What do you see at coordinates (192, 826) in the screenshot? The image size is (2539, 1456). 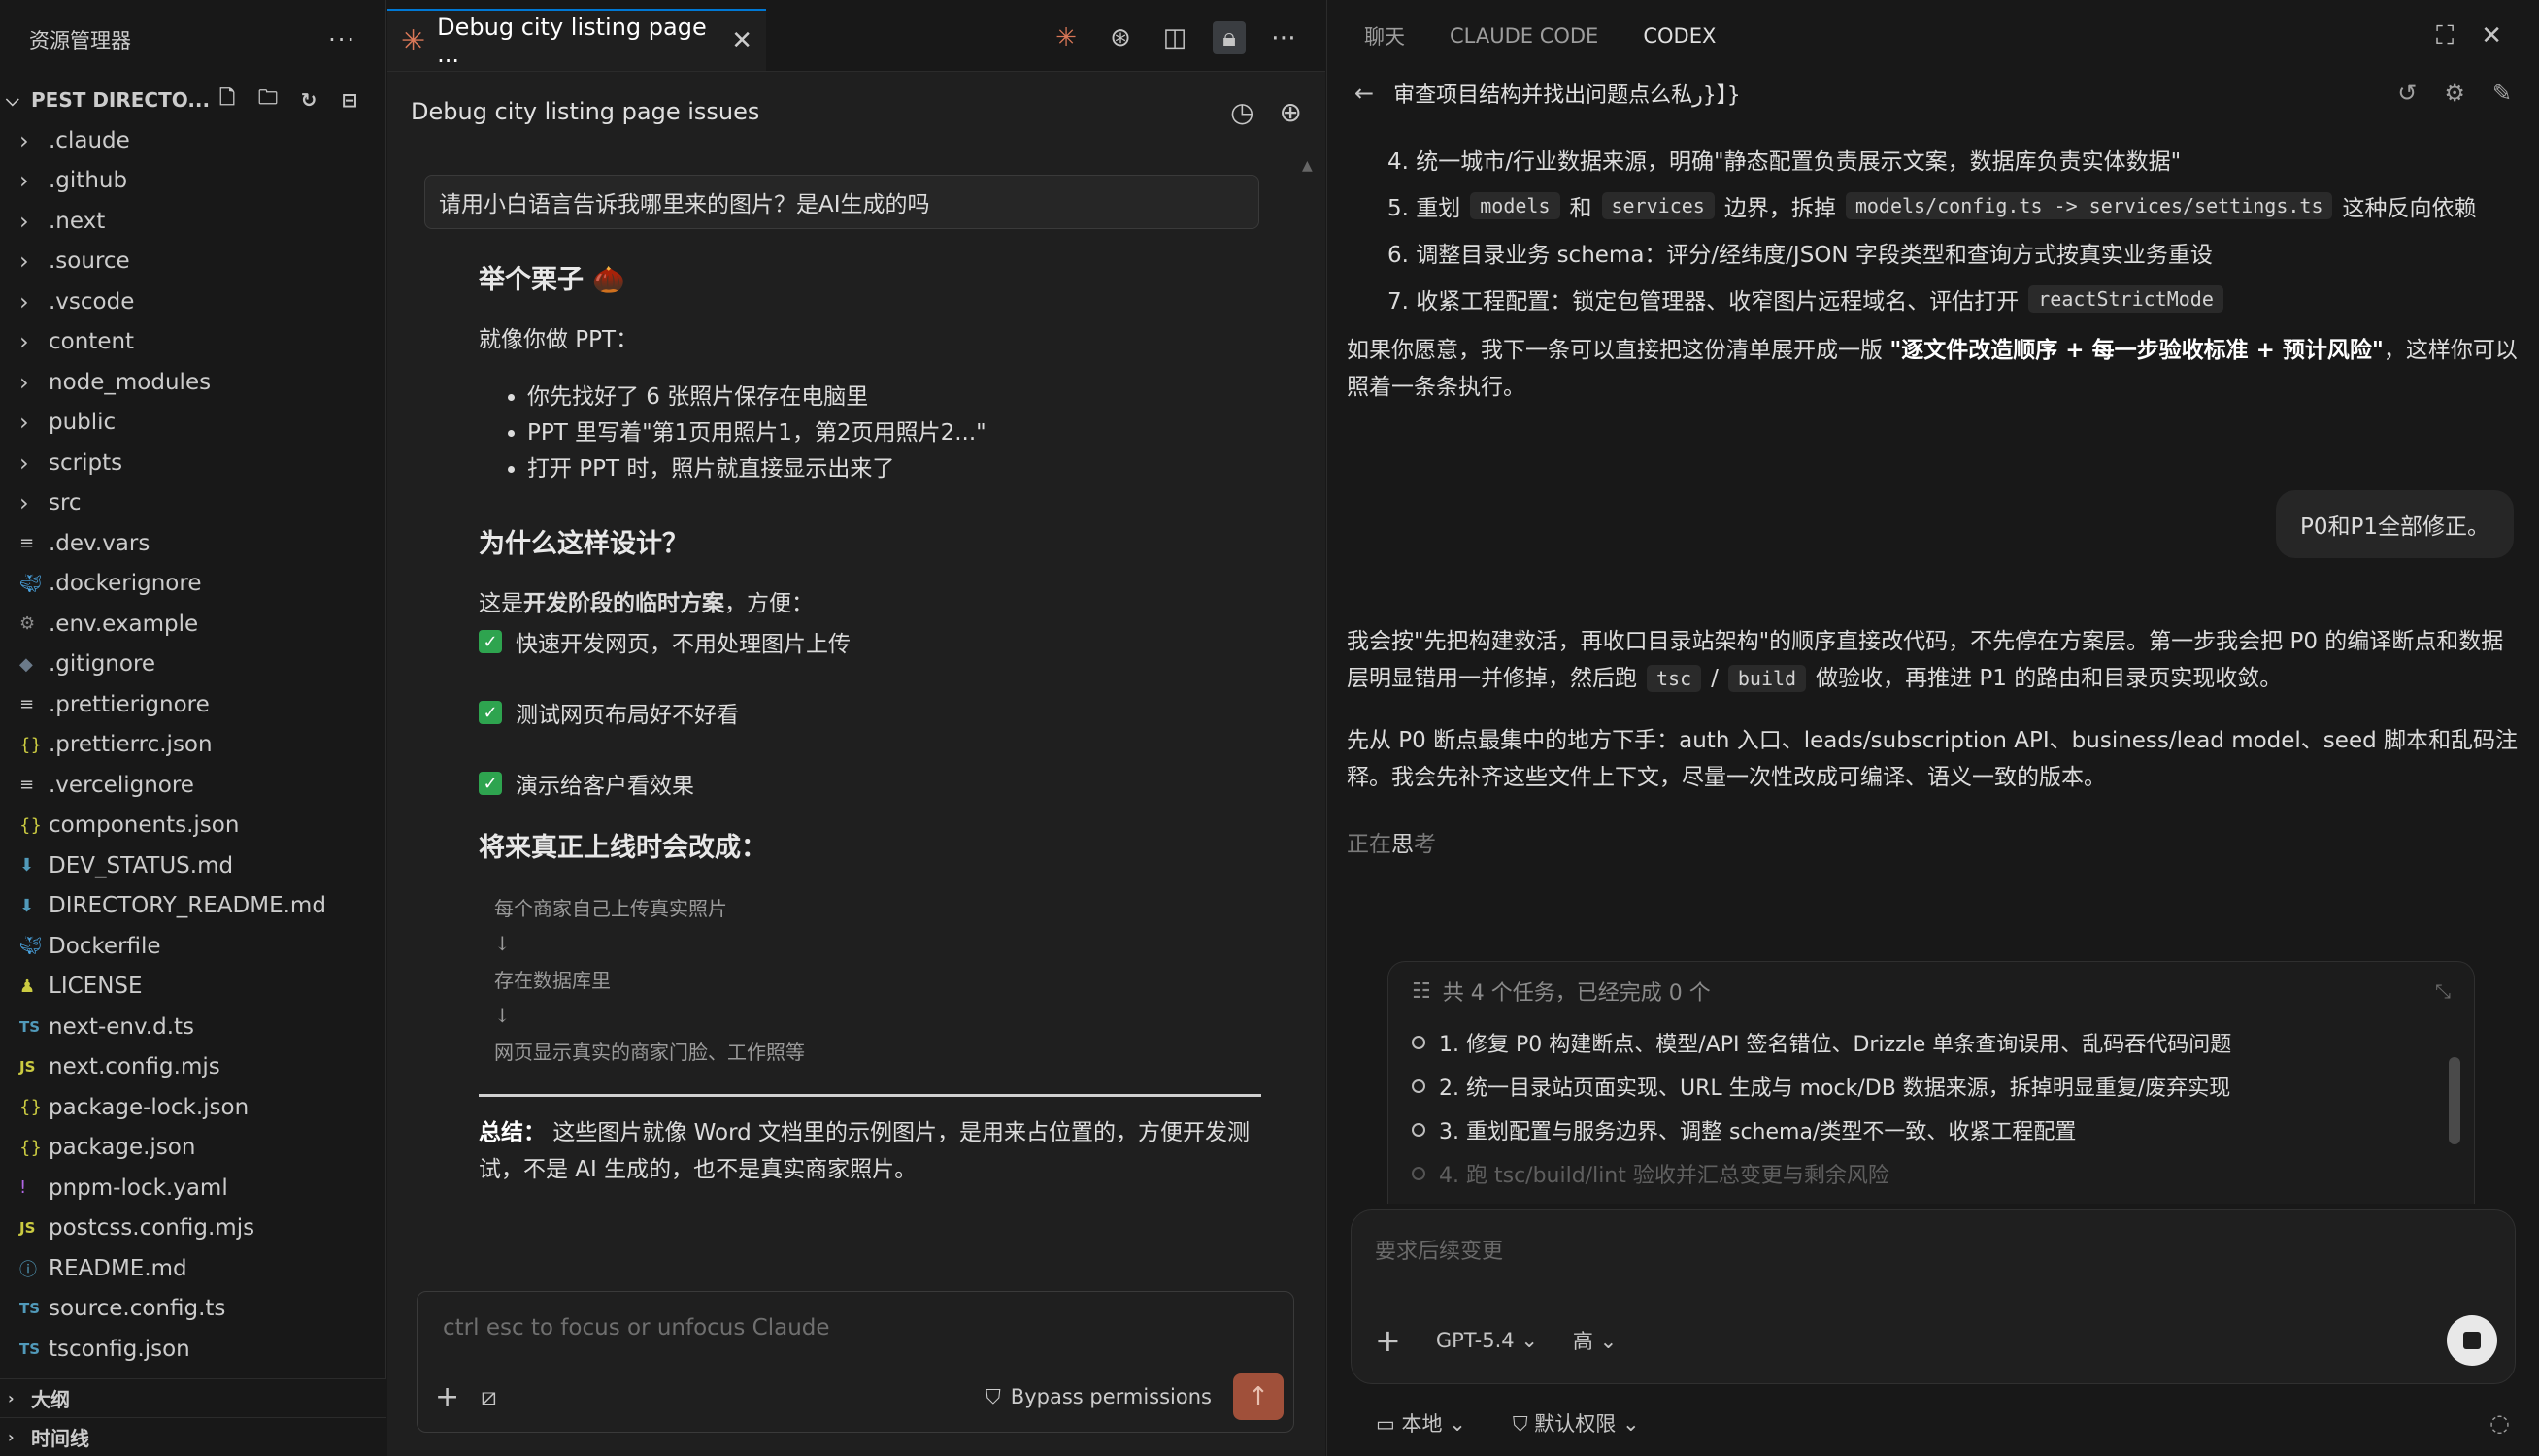 I see `tree-file: {} components.json` at bounding box center [192, 826].